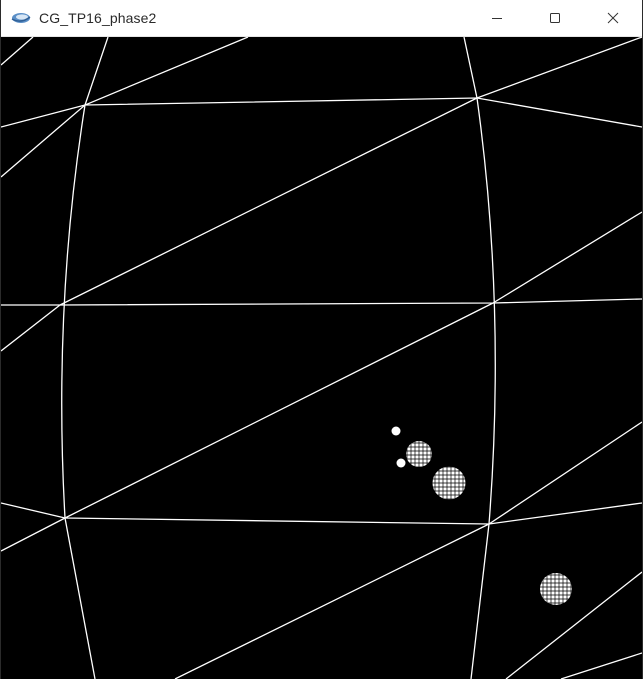  Describe the element at coordinates (419, 454) in the screenshot. I see `sphere-medium` at that location.